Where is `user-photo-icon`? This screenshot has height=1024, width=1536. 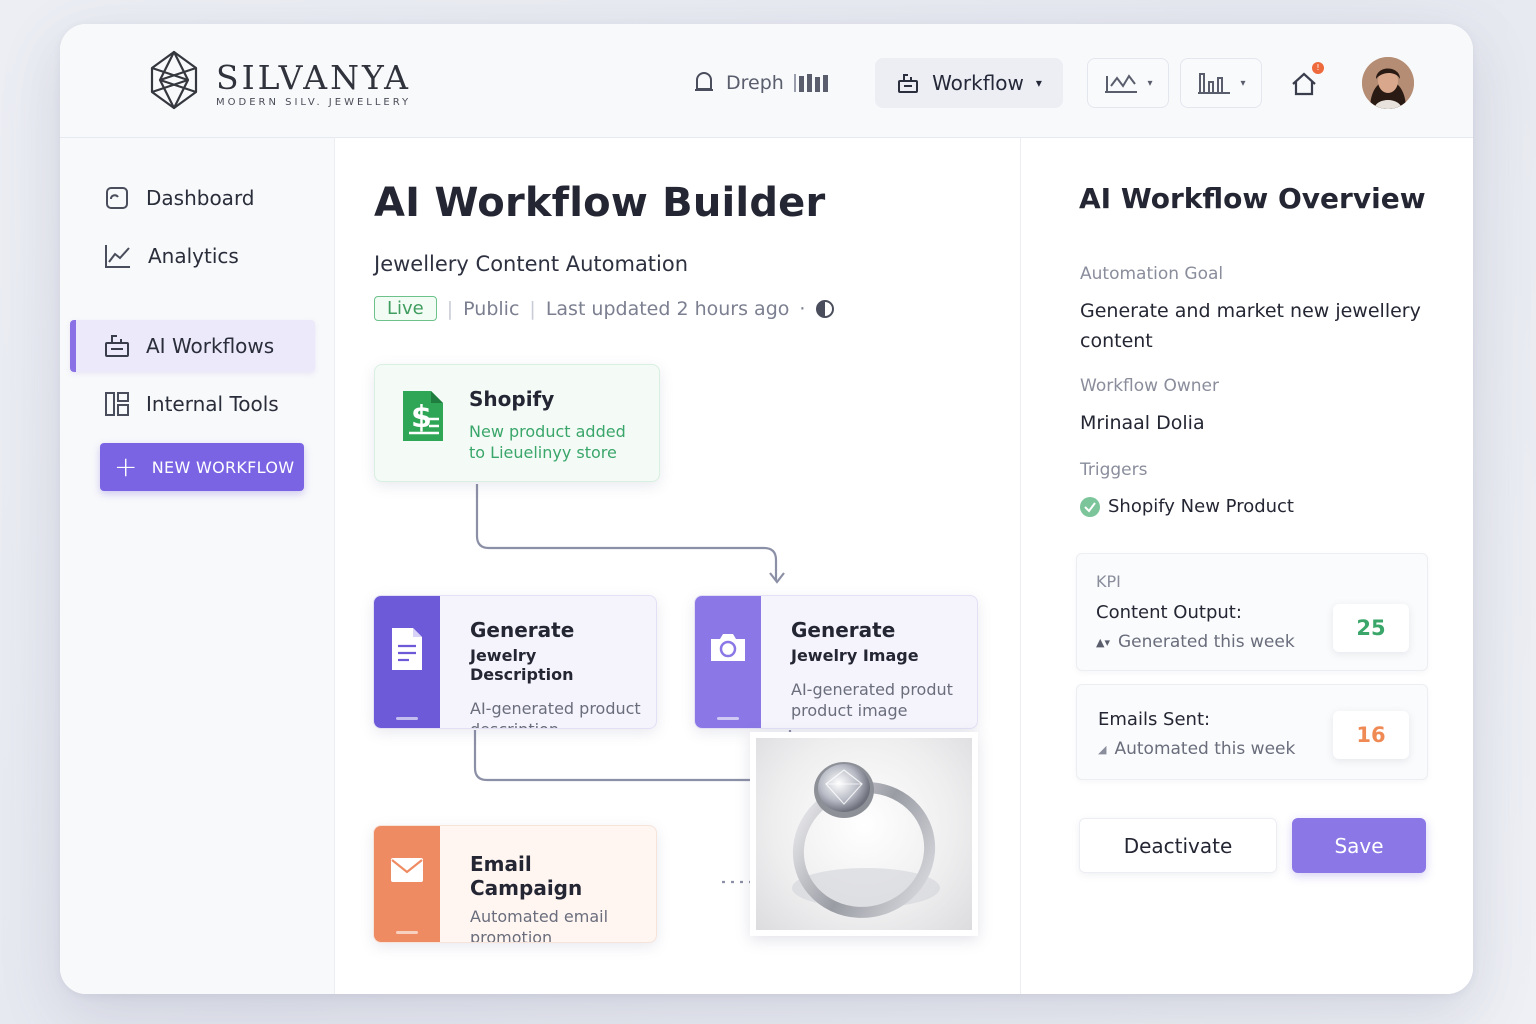 user-photo-icon is located at coordinates (1388, 83).